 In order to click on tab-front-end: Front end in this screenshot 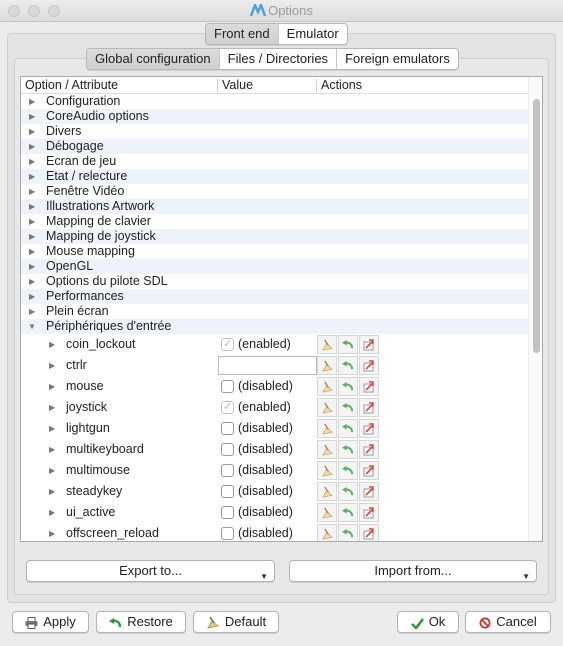, I will do `click(242, 34)`.